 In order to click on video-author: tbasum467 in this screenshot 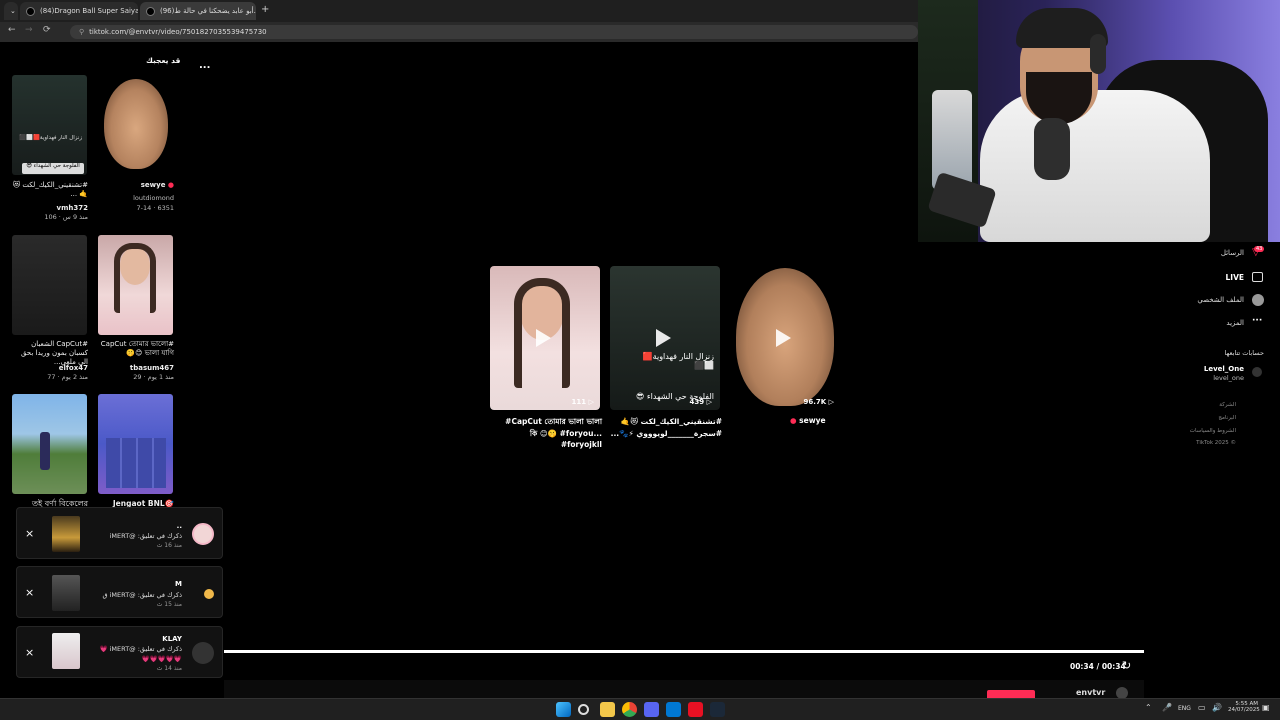, I will do `click(136, 368)`.